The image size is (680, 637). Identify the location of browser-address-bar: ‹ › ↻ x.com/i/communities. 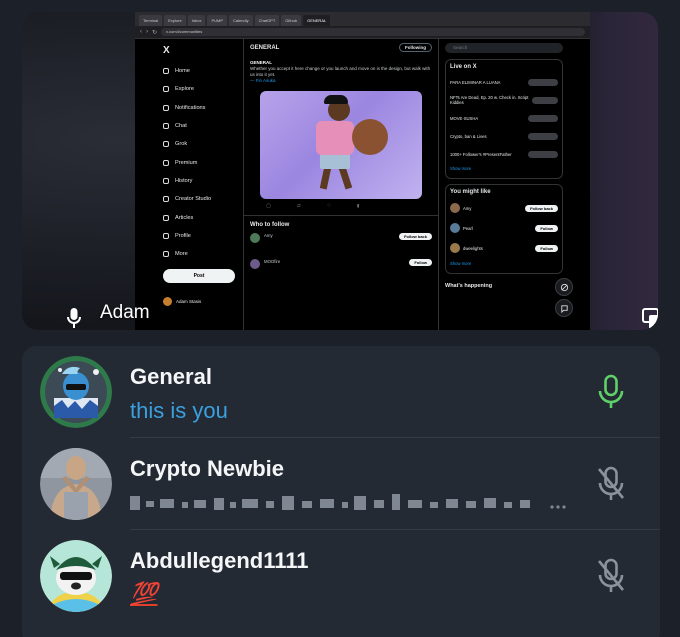
(362, 32).